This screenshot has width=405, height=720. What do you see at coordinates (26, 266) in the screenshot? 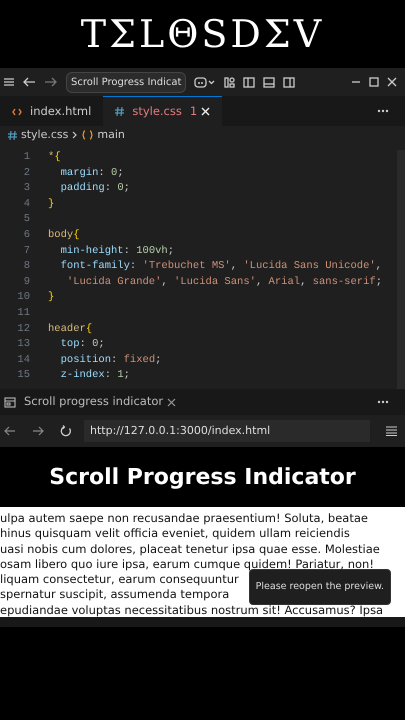
I see `line-number: 8` at bounding box center [26, 266].